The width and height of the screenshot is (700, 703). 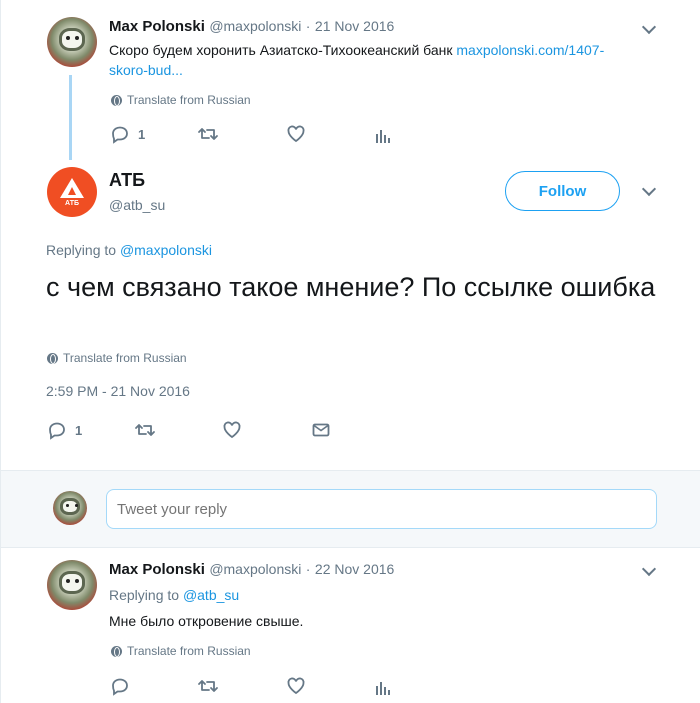 I want to click on brand-triangle-icon, so click(x=72, y=188).